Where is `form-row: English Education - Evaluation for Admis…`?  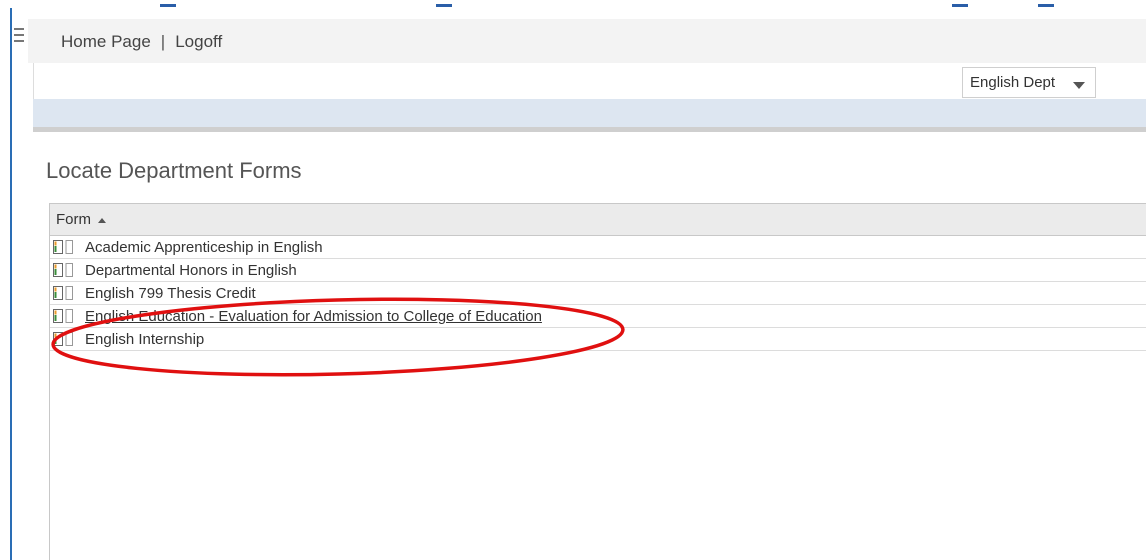 form-row: English Education - Evaluation for Admis… is located at coordinates (598, 316).